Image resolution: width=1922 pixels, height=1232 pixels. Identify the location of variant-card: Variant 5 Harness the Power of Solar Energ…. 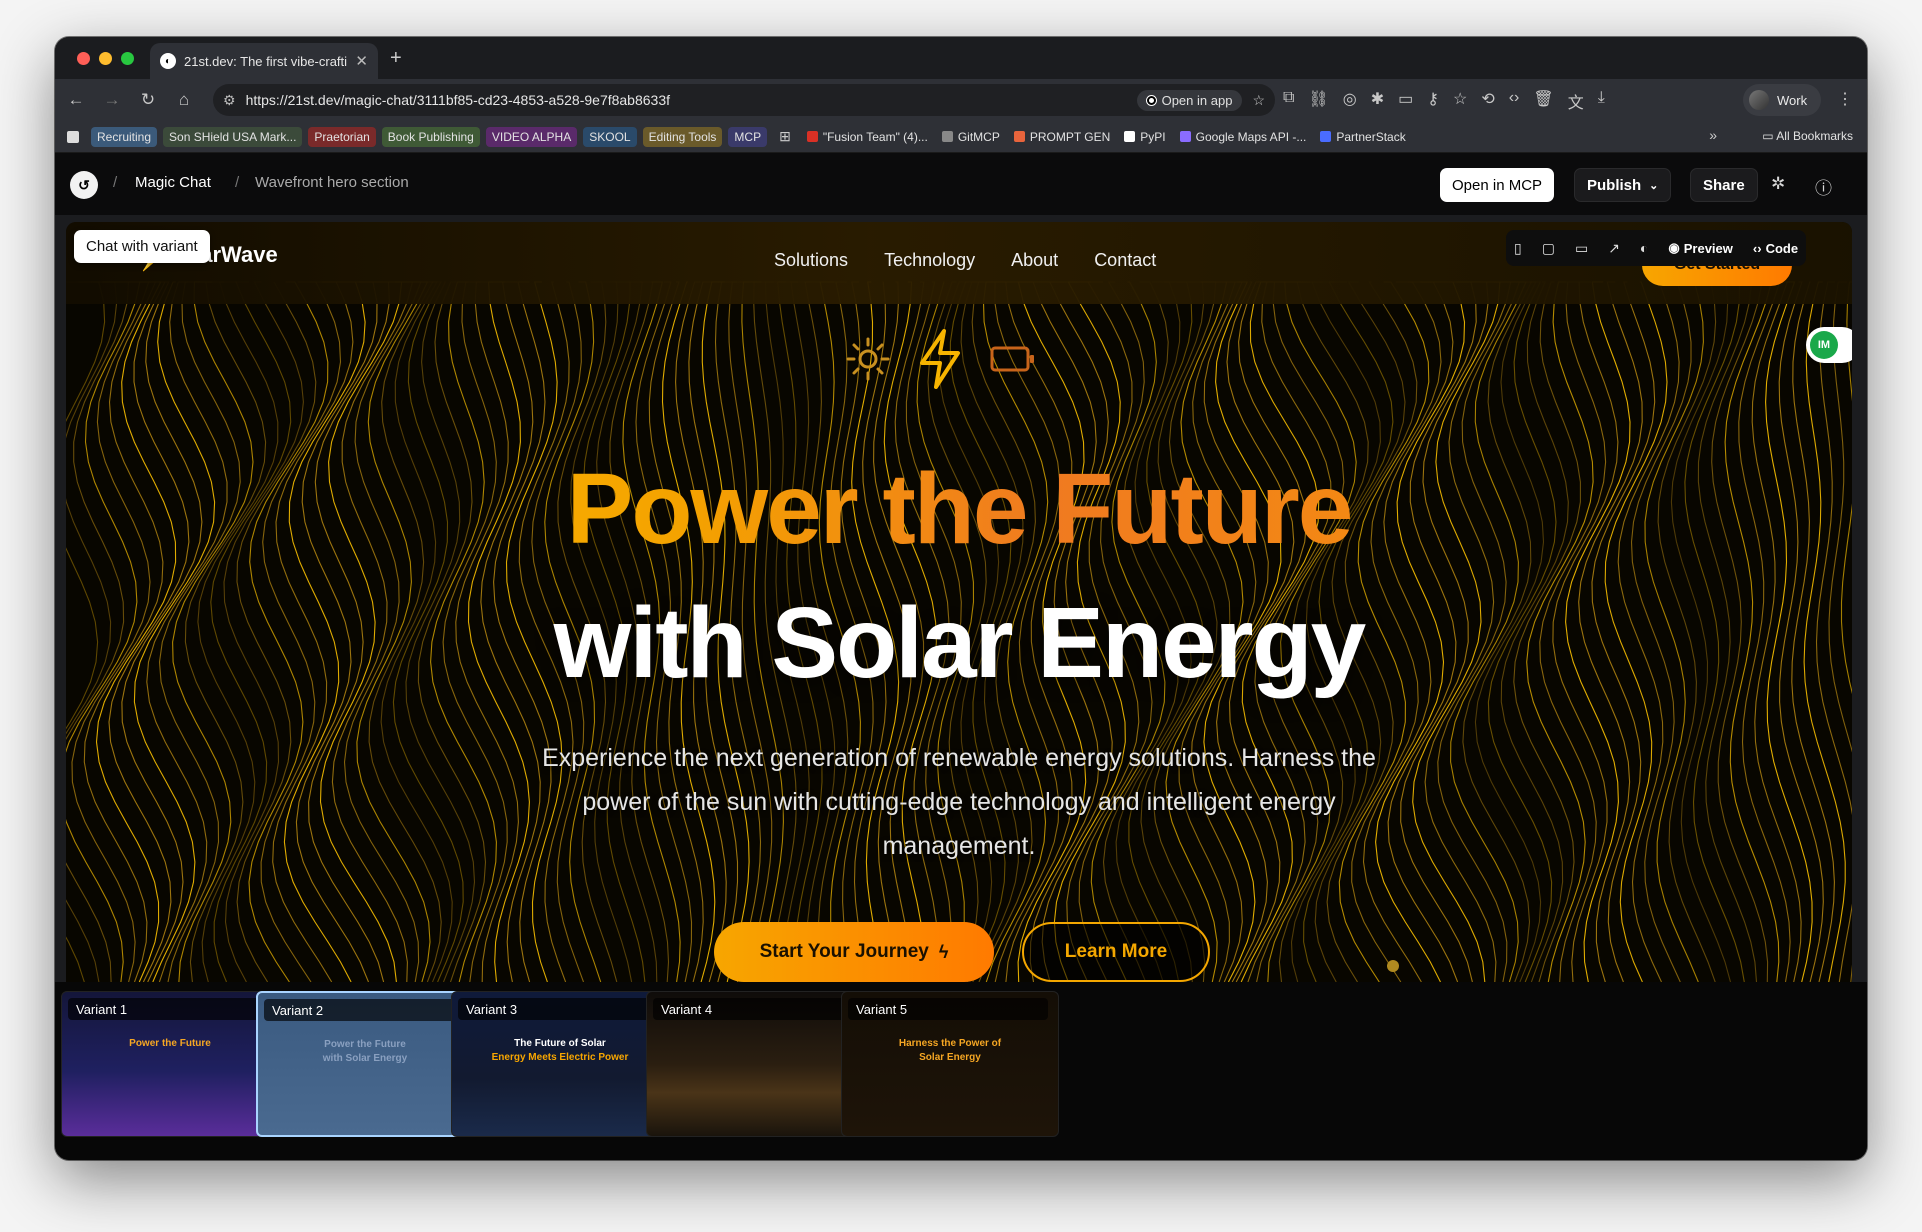
(950, 1064).